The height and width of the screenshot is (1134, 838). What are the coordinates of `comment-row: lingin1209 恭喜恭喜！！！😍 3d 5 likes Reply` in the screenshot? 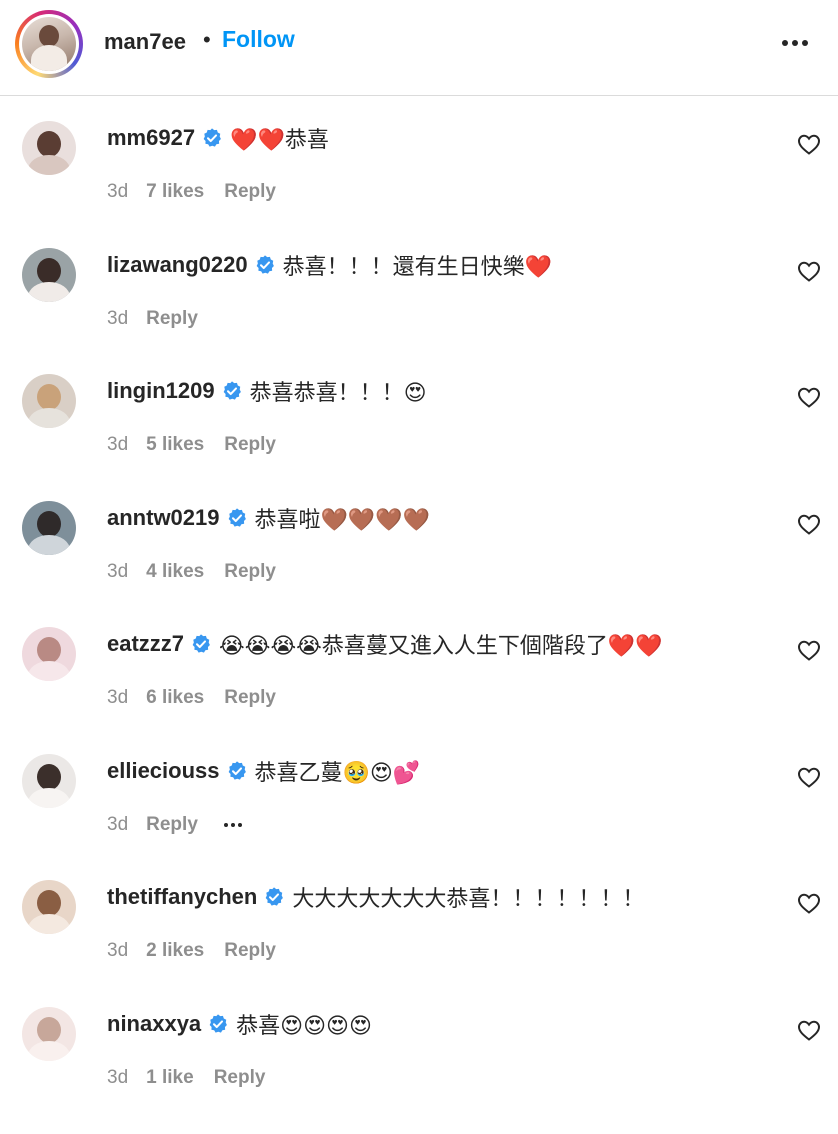 It's located at (419, 437).